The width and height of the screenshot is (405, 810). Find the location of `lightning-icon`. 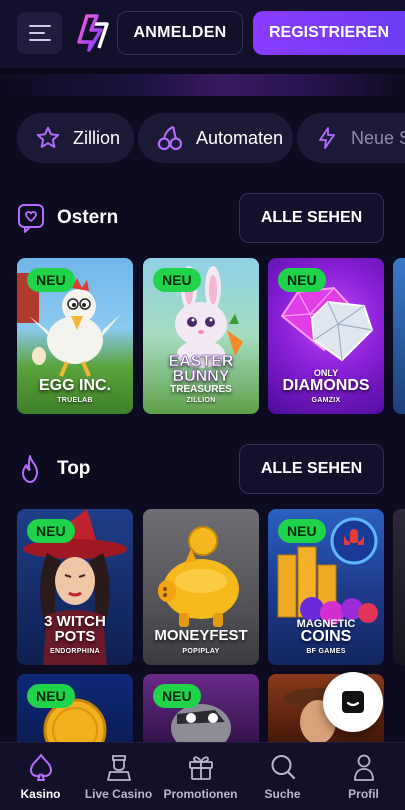

lightning-icon is located at coordinates (327, 138).